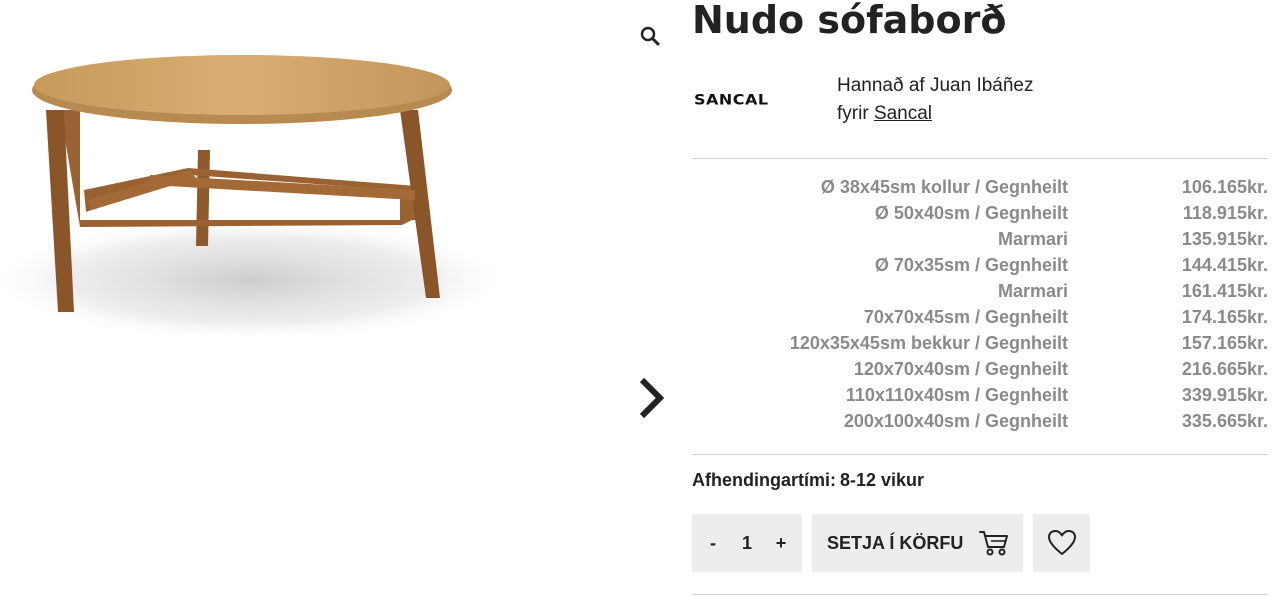  I want to click on variant-price: 157.165kr., so click(1224, 343).